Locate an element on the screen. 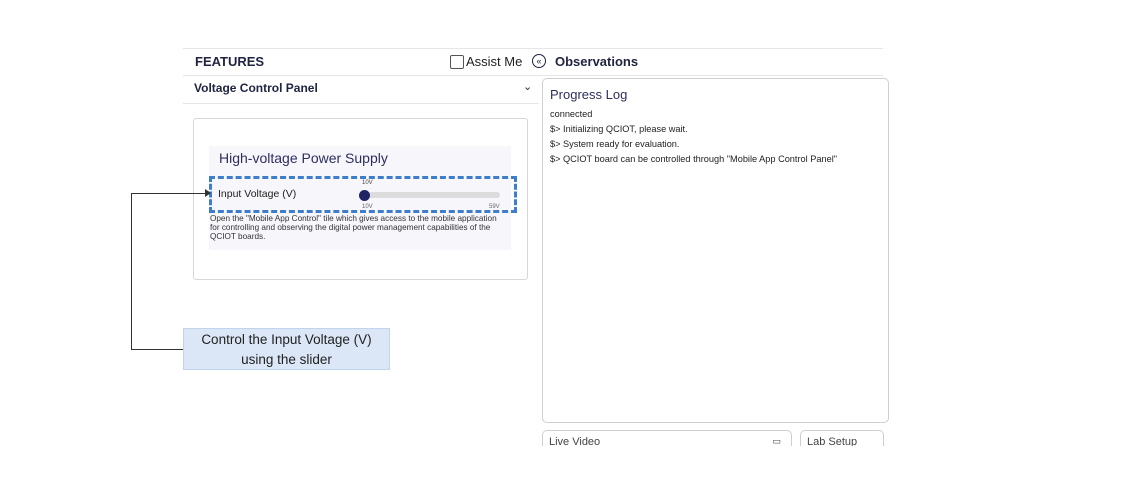  log-line: connected is located at coordinates (571, 114).